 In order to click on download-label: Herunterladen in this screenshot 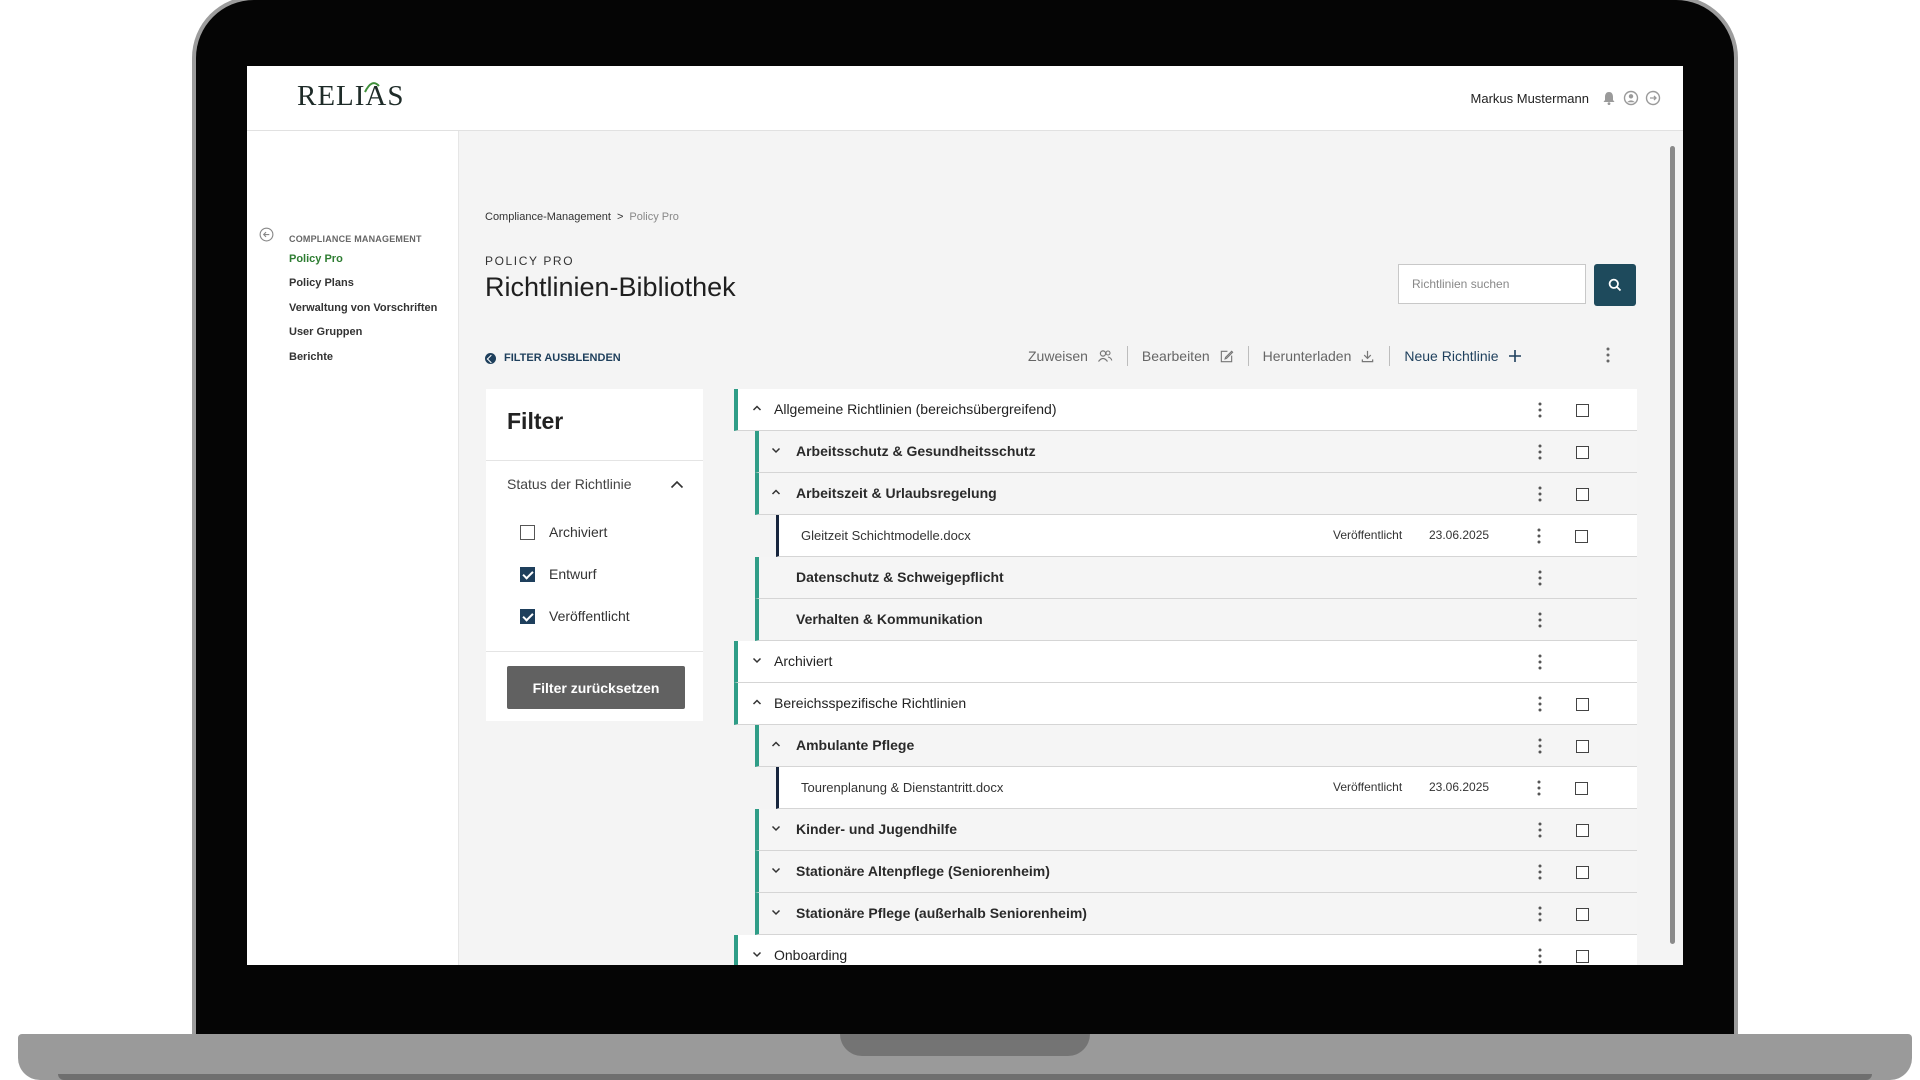, I will do `click(1307, 356)`.